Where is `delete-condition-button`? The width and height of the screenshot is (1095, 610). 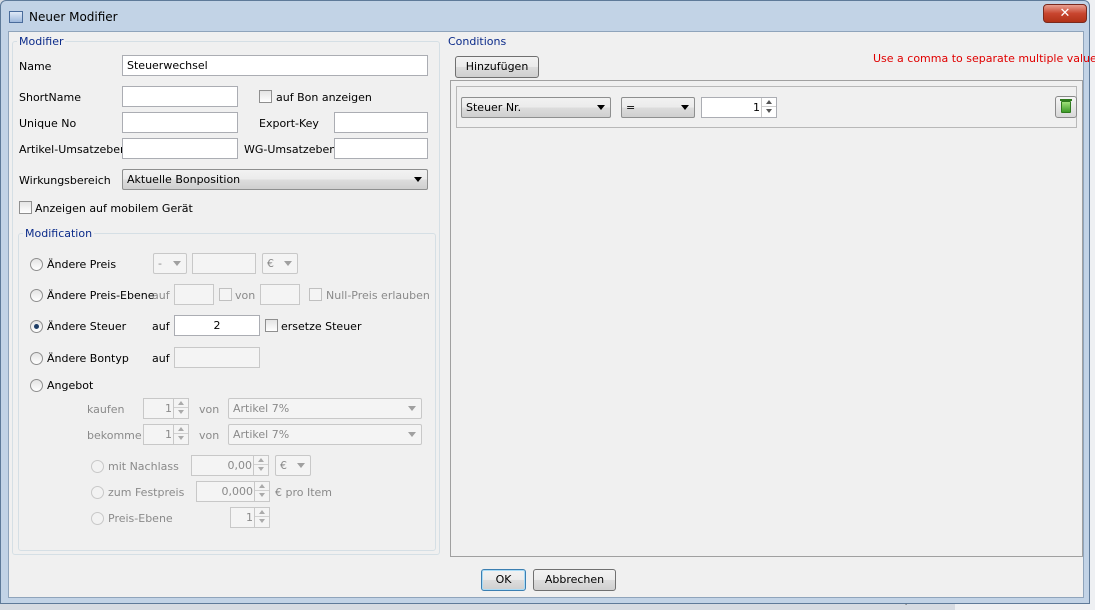
delete-condition-button is located at coordinates (1066, 107).